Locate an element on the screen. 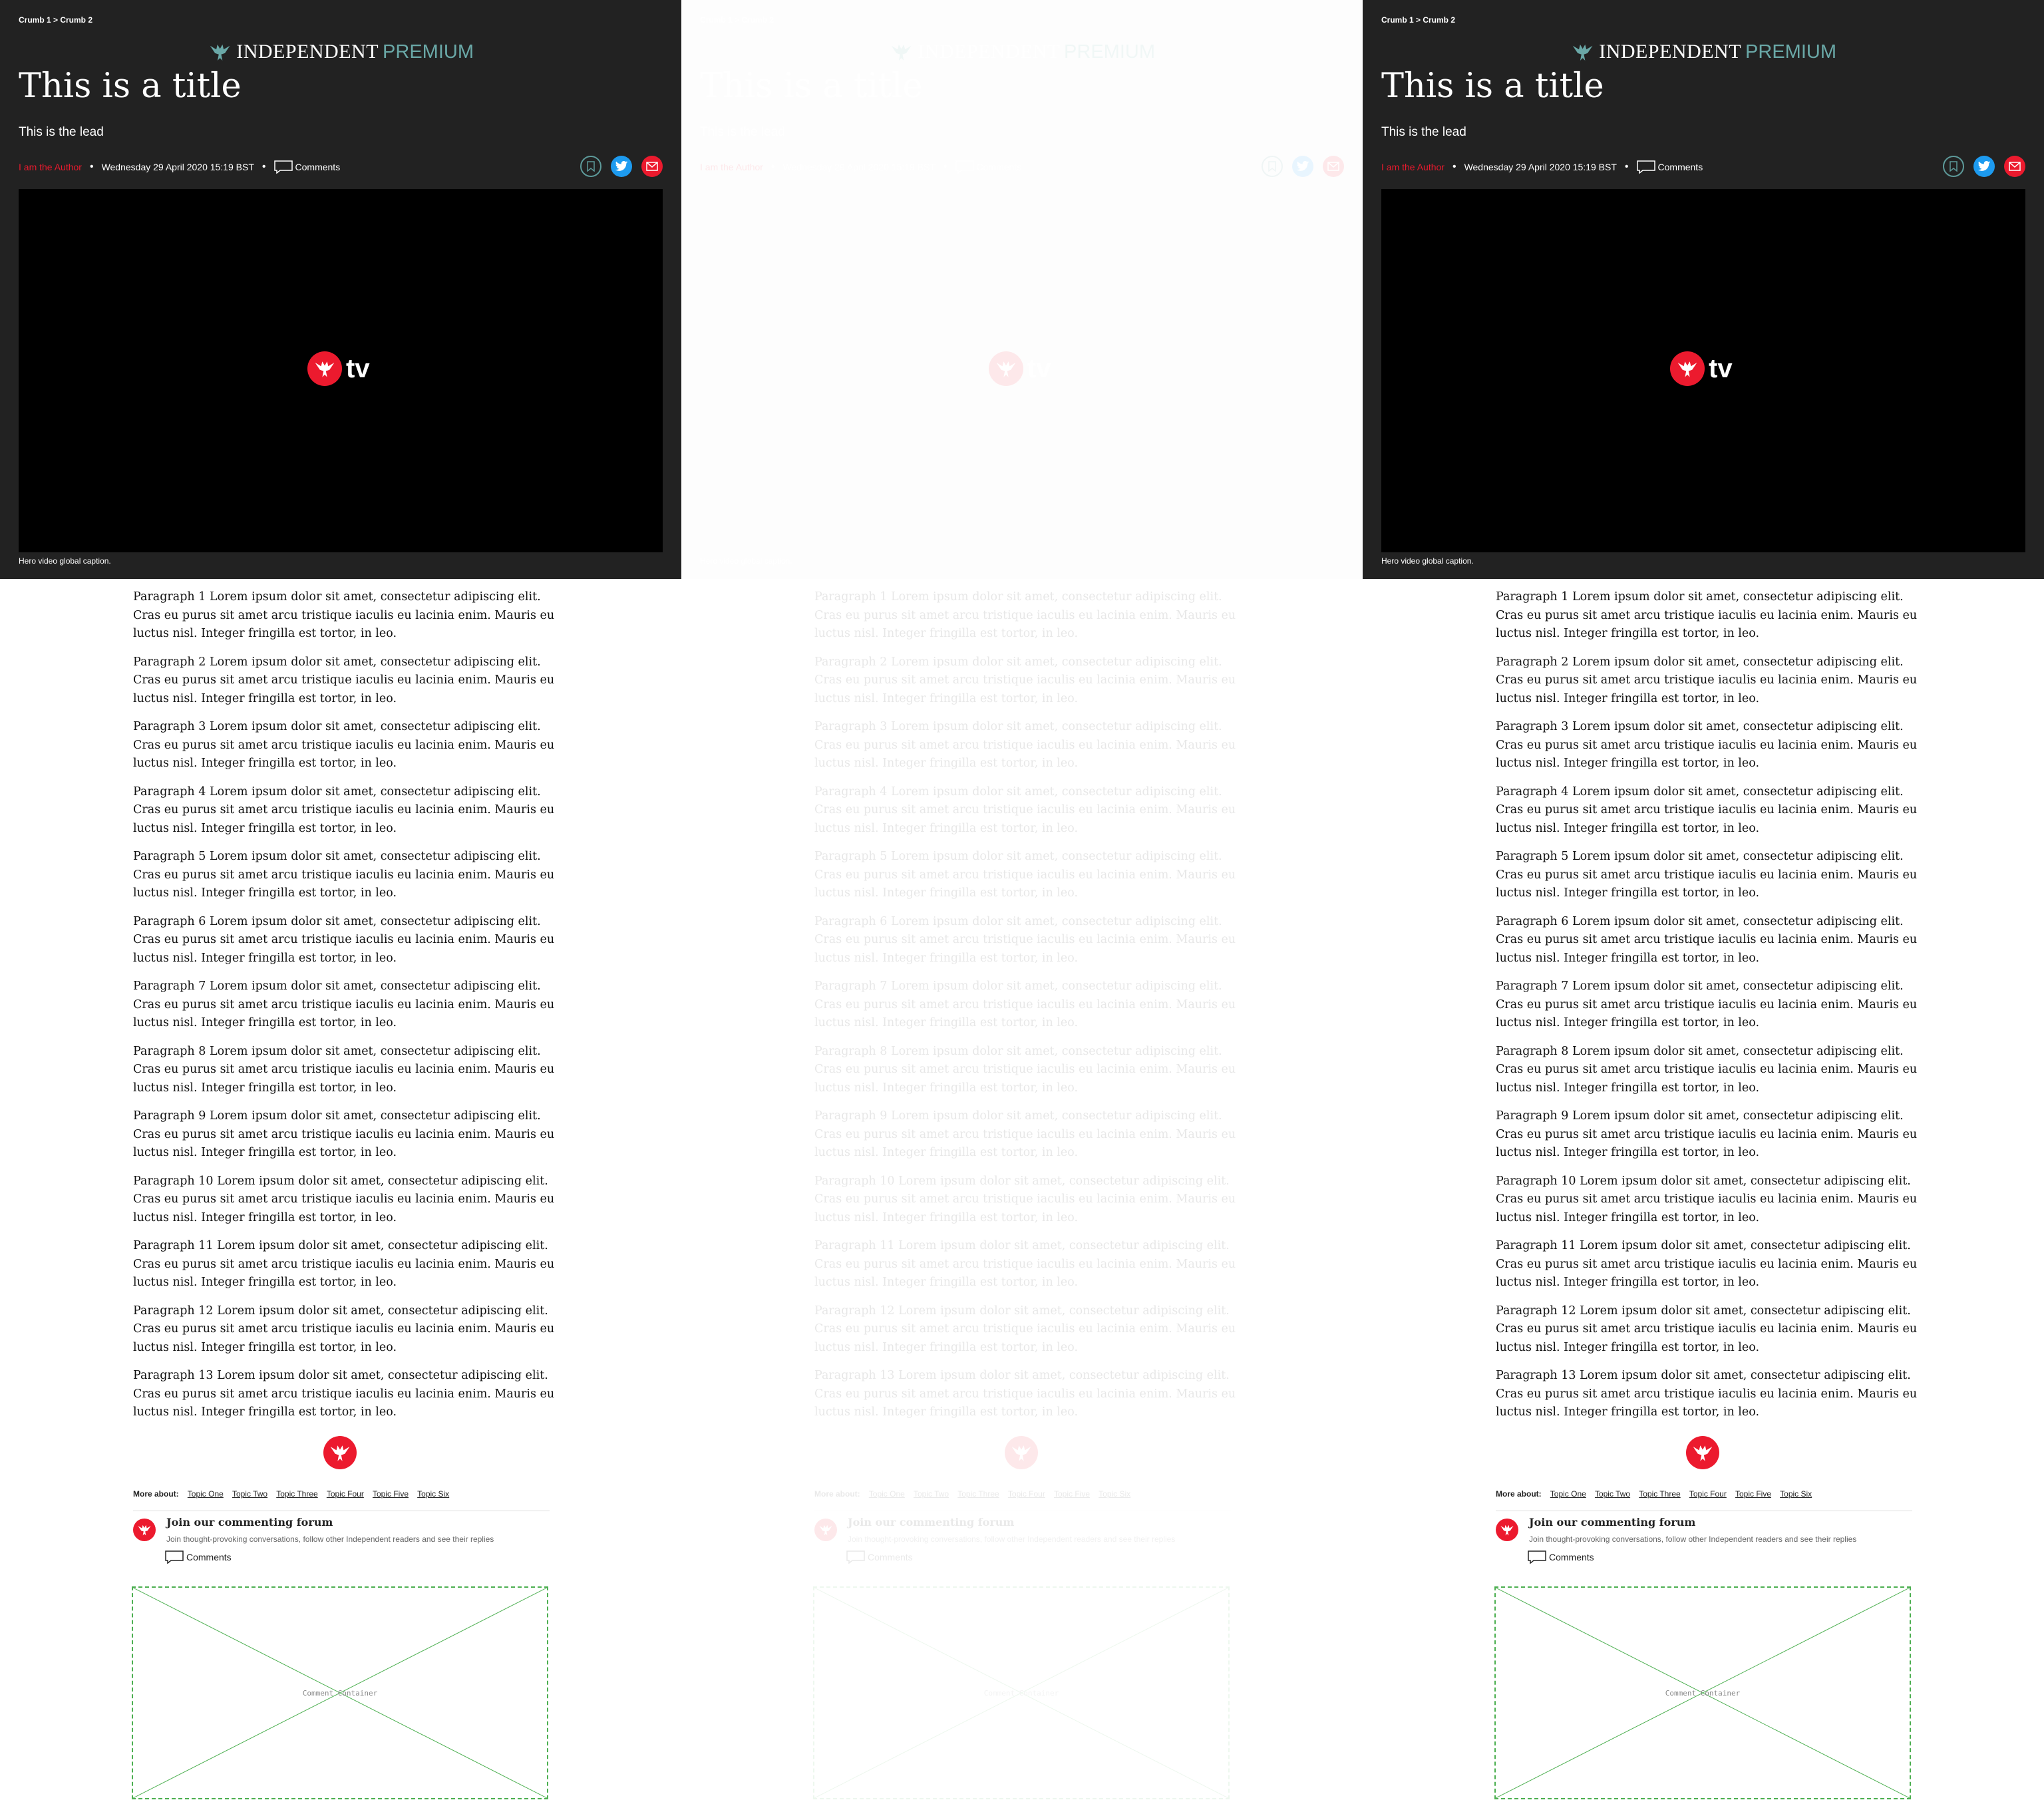 This screenshot has width=2044, height=1812. publish-date: Wednesday 29 April 2020 15:19 BST is located at coordinates (859, 167).